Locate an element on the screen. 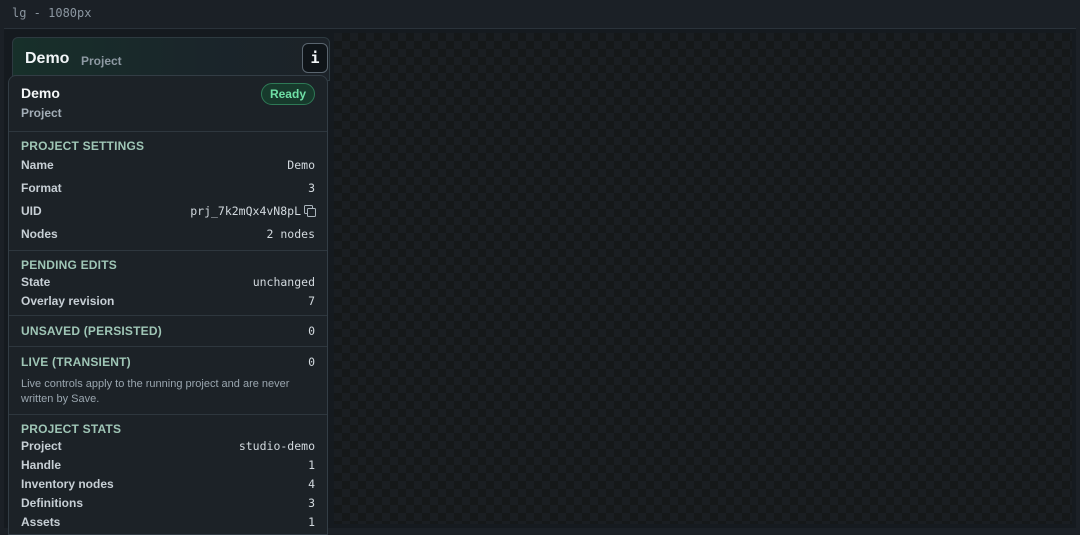  row-value: 4 is located at coordinates (311, 483).